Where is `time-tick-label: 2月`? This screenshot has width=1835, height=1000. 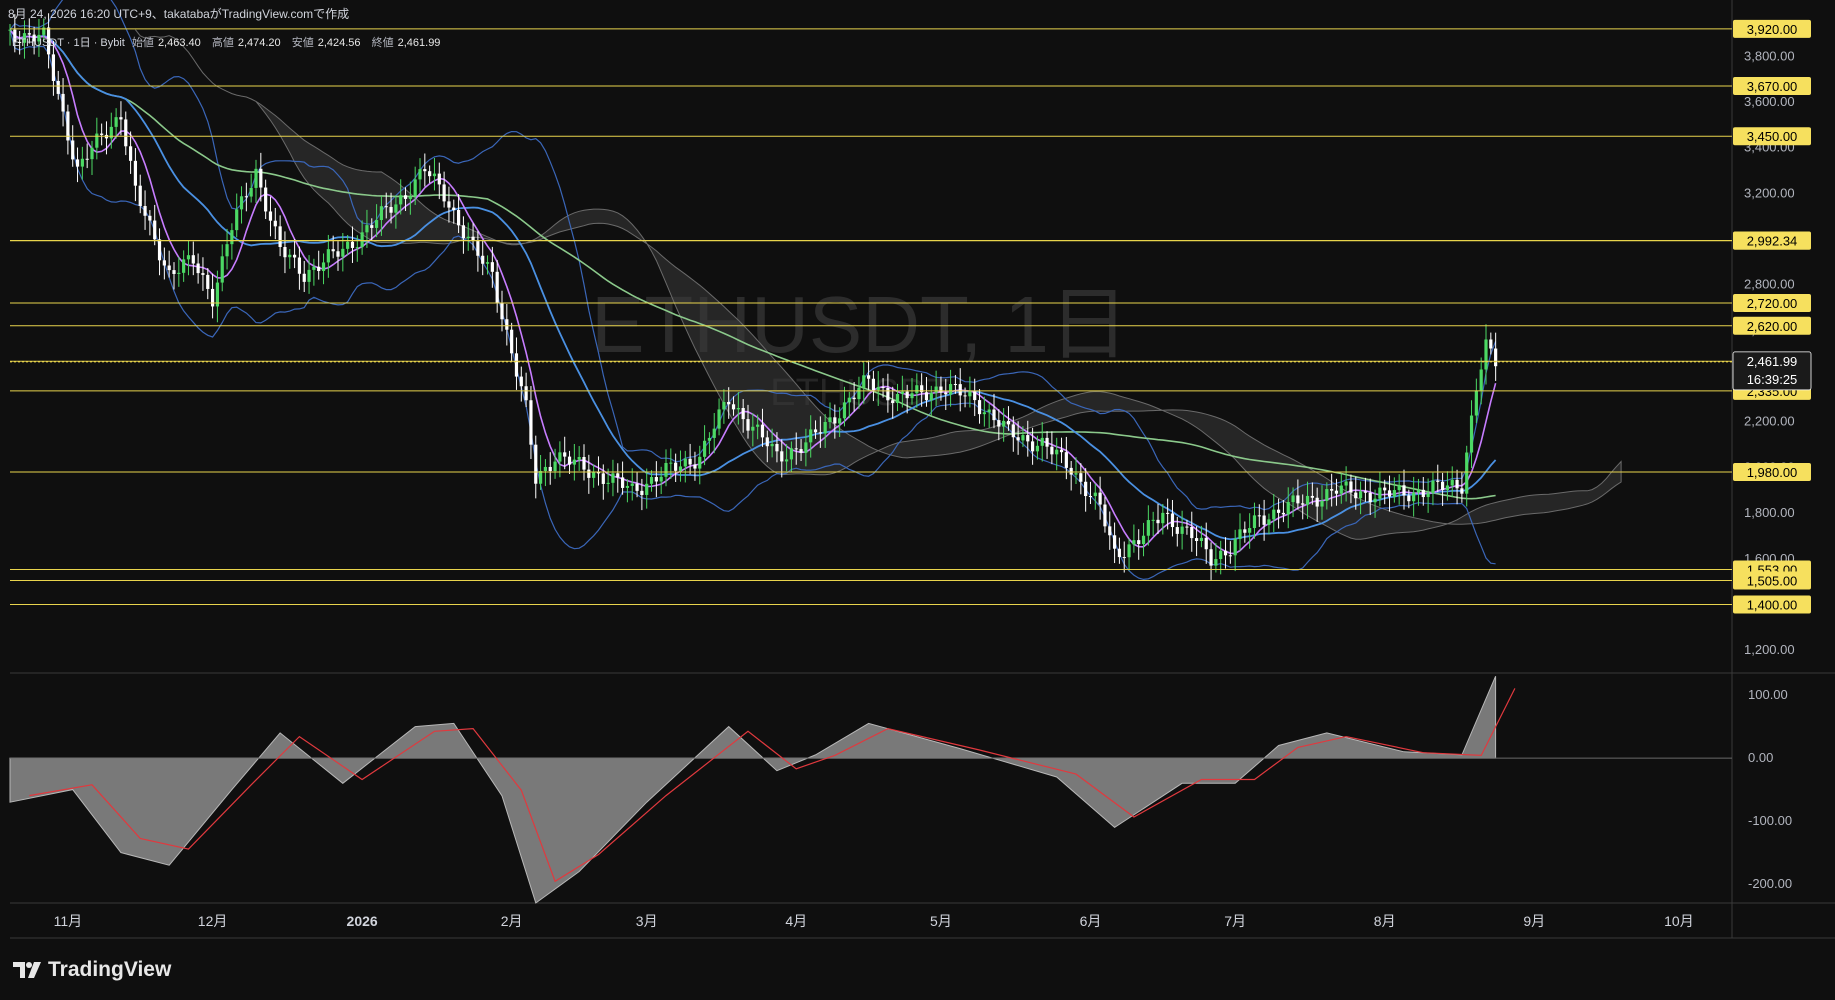 time-tick-label: 2月 is located at coordinates (512, 921).